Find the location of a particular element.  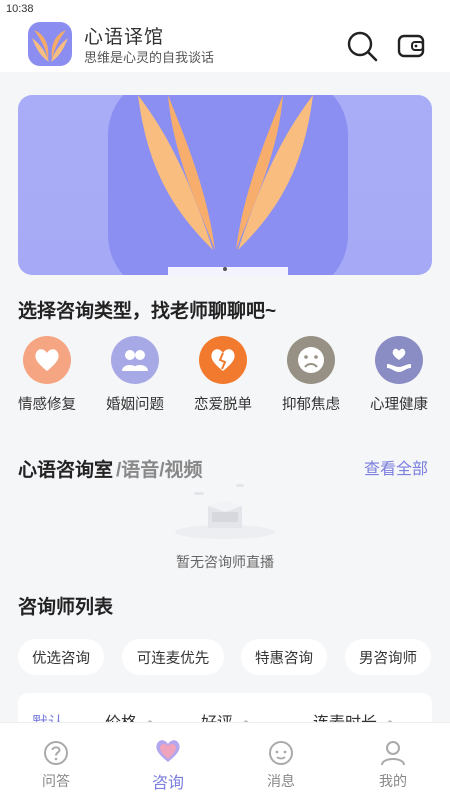

question-icon is located at coordinates (56, 753).